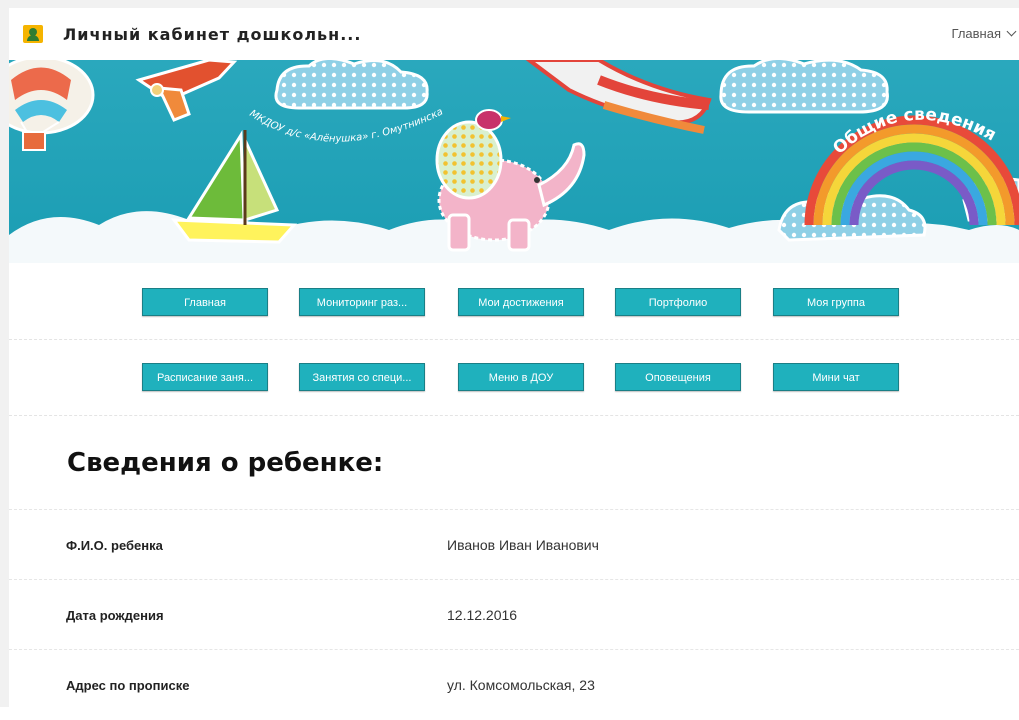 This screenshot has height=720, width=1019. What do you see at coordinates (836, 377) in the screenshot?
I see `nav-button-mini-chat: Мини чат` at bounding box center [836, 377].